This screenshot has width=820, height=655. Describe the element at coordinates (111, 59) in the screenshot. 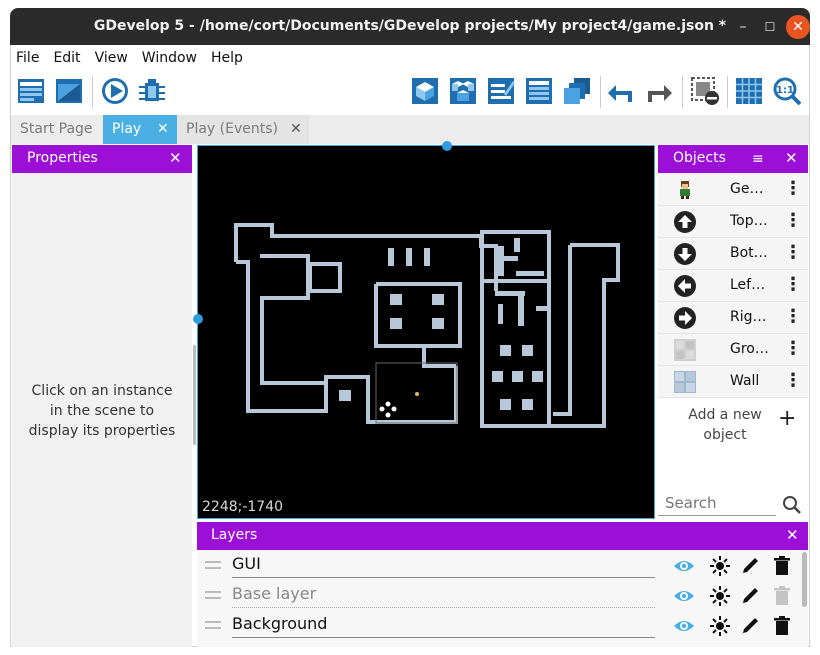

I see `menu-view: View` at that location.